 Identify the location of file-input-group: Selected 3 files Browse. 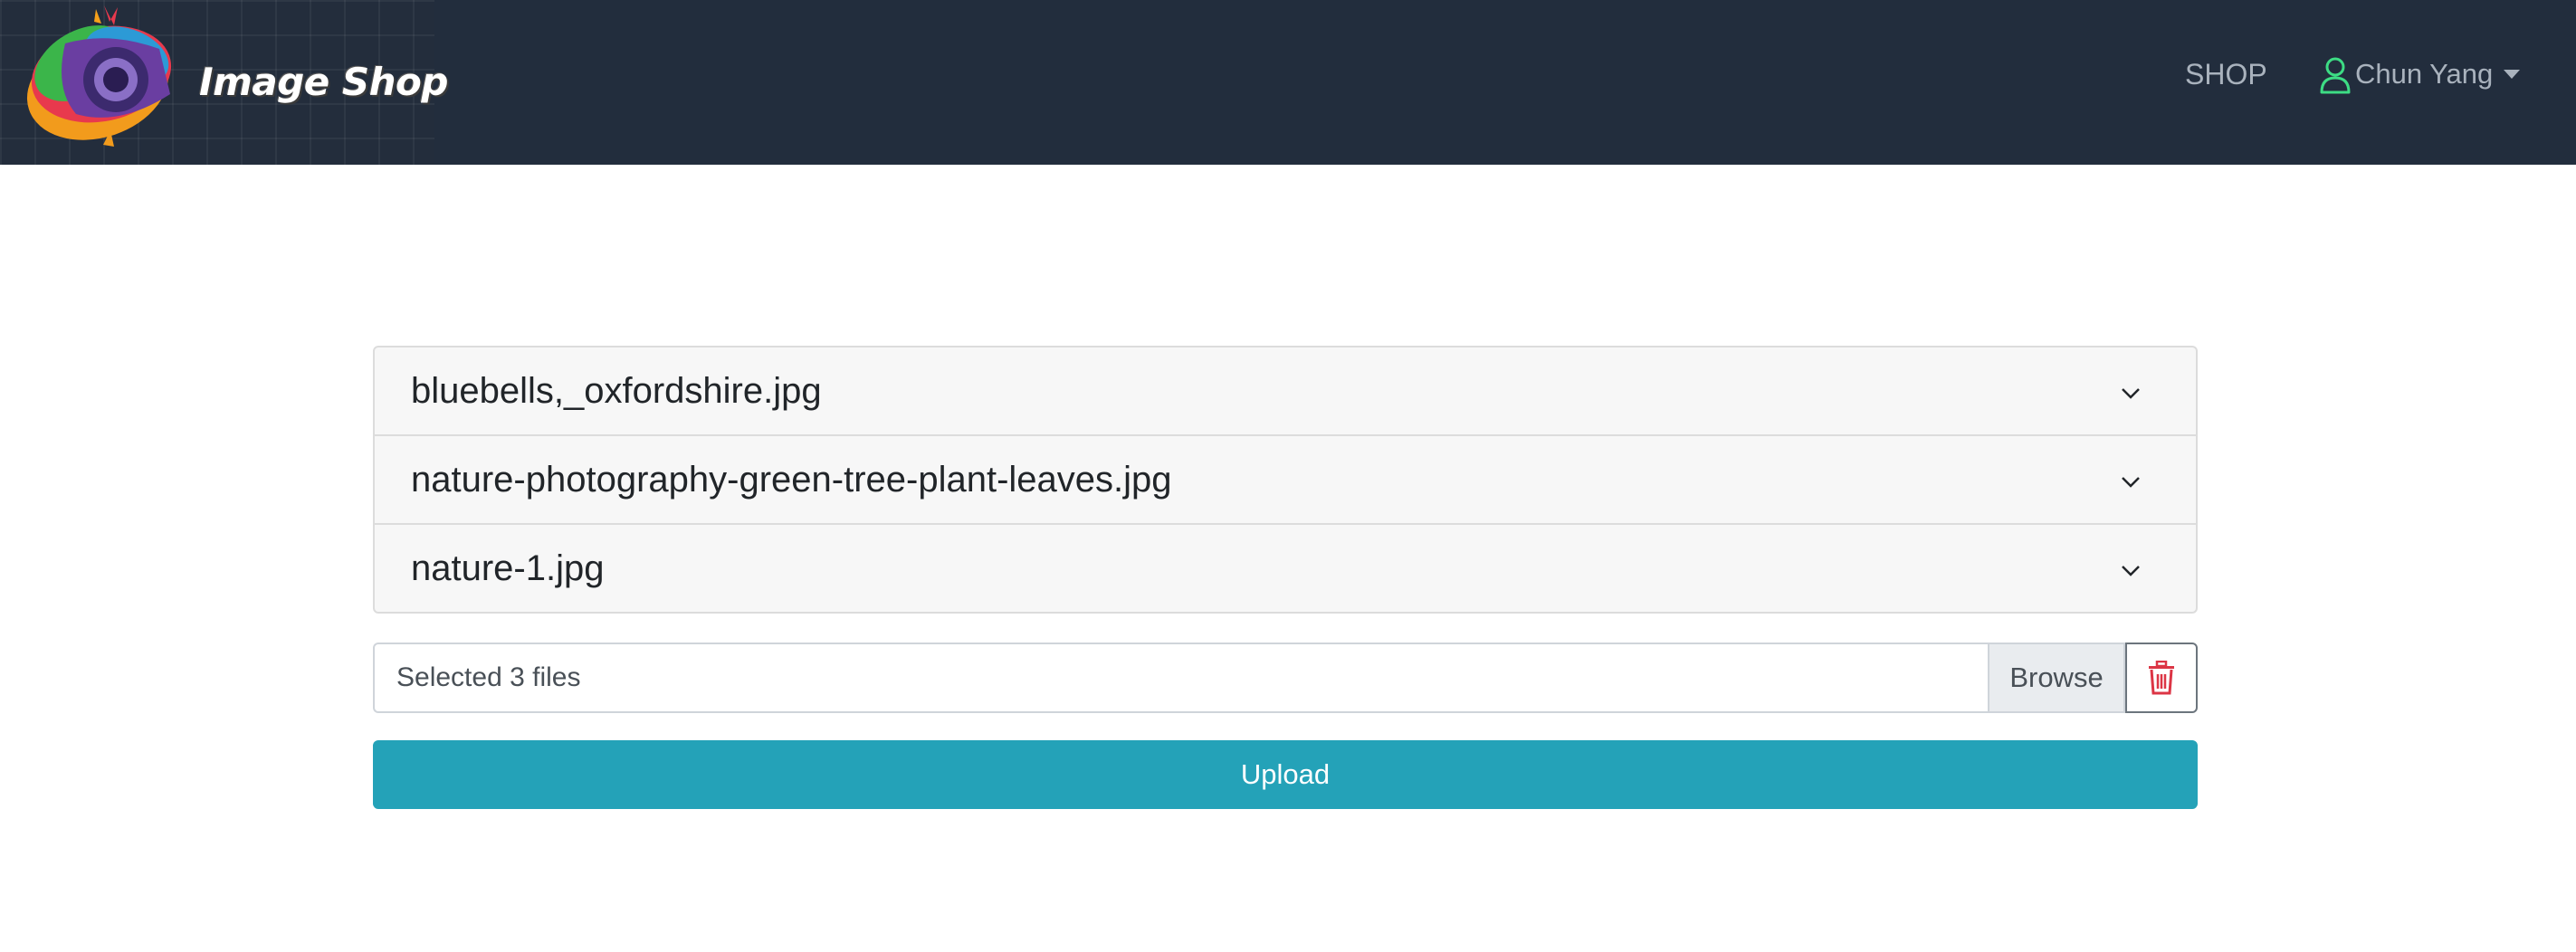
(1285, 678).